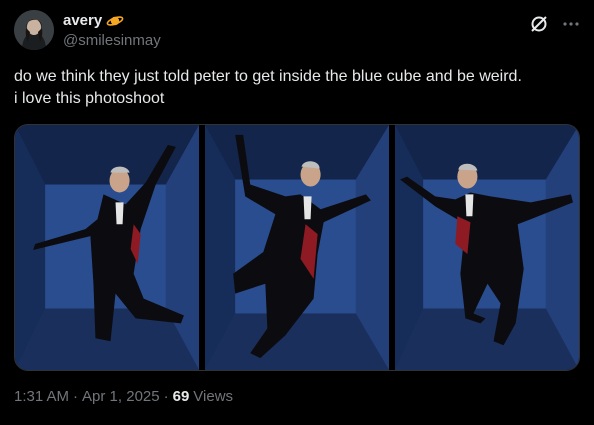 This screenshot has height=425, width=594. What do you see at coordinates (82, 20) in the screenshot?
I see `author-display-name: avery` at bounding box center [82, 20].